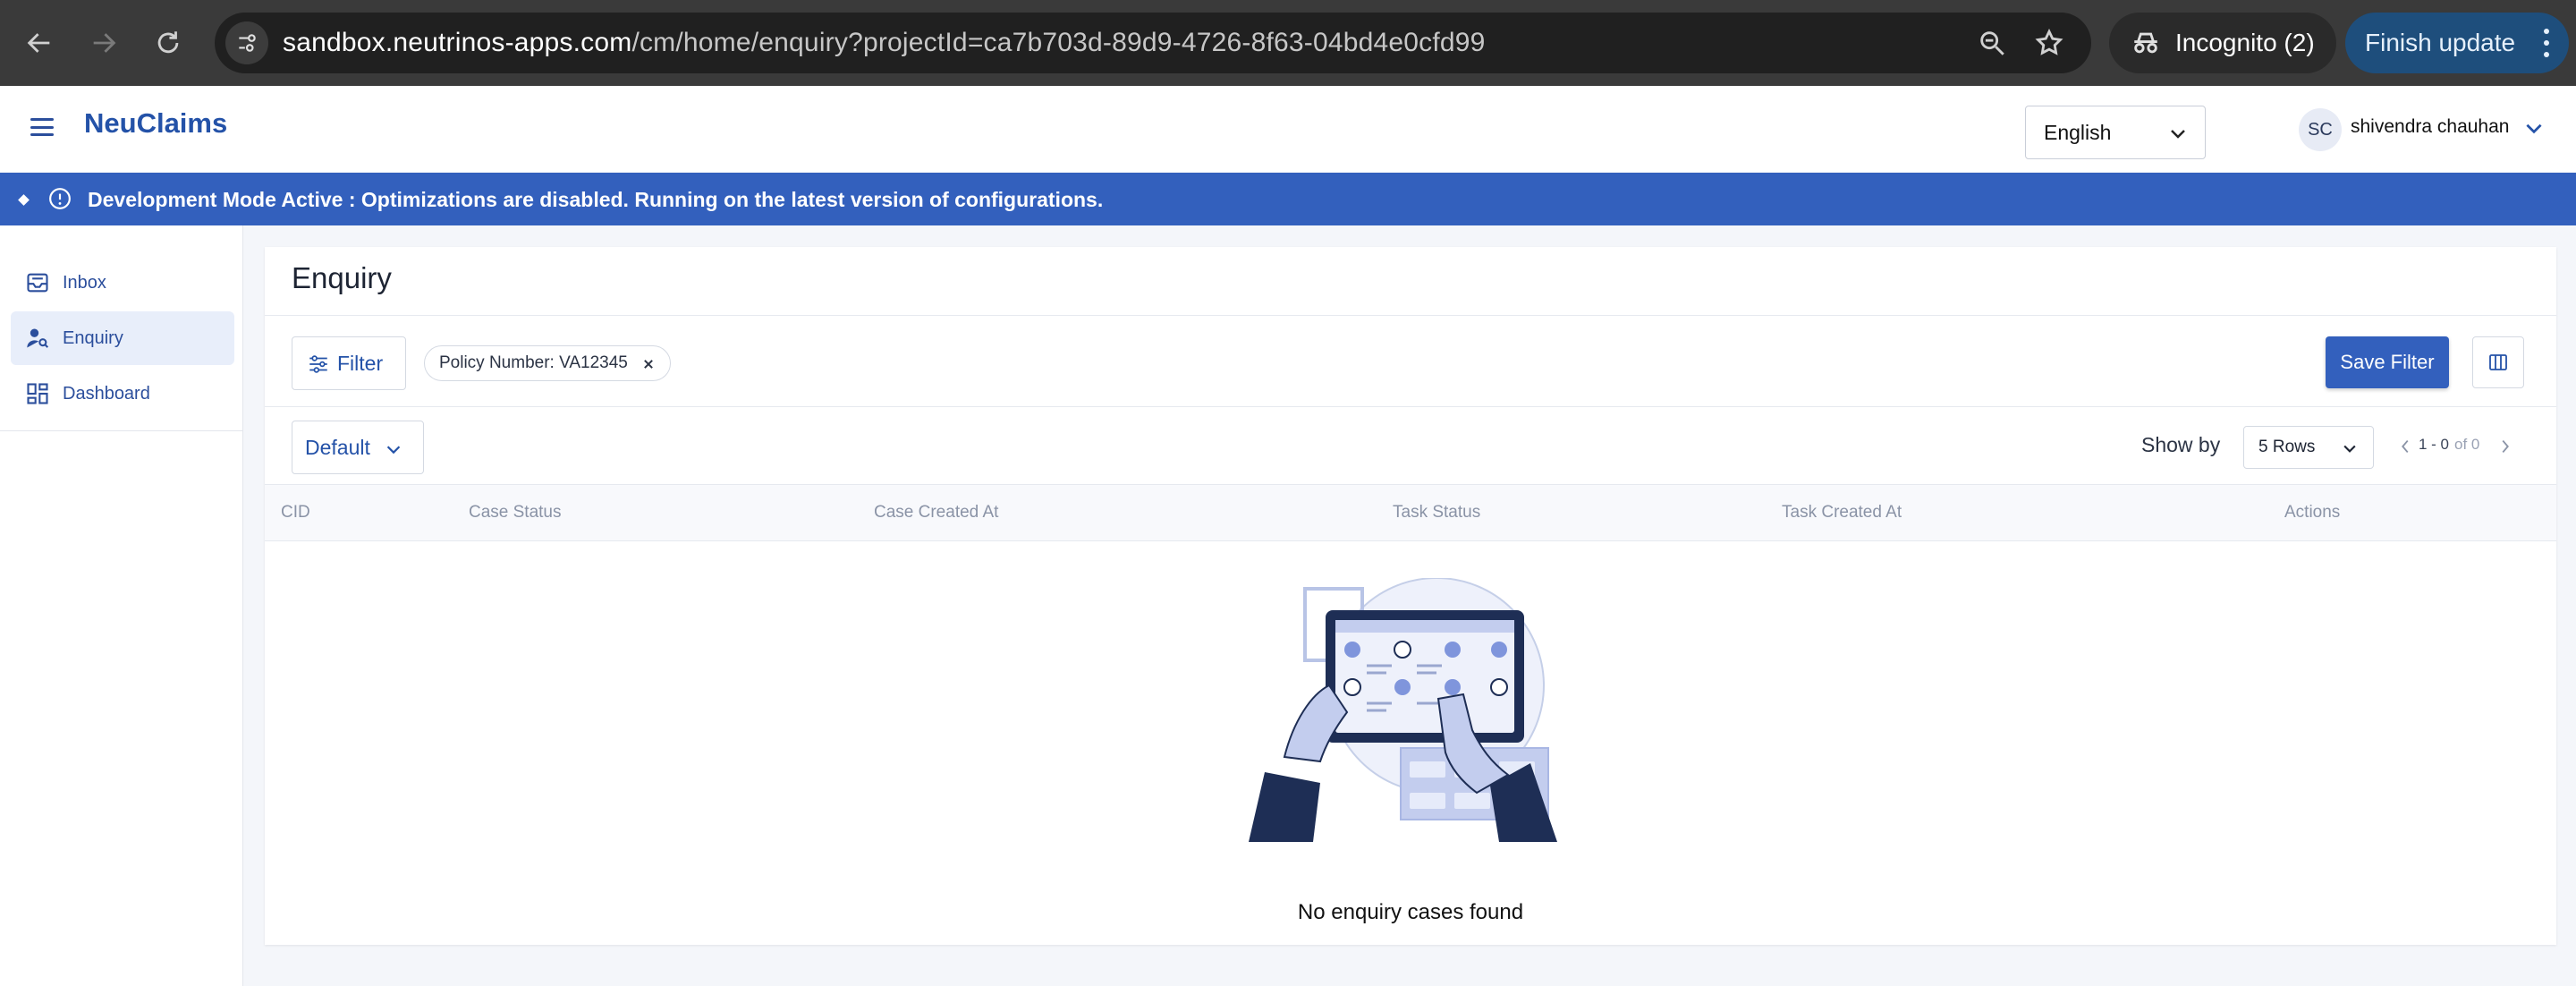 Image resolution: width=2576 pixels, height=986 pixels. I want to click on save-filter-button: Save Filter, so click(2387, 362).